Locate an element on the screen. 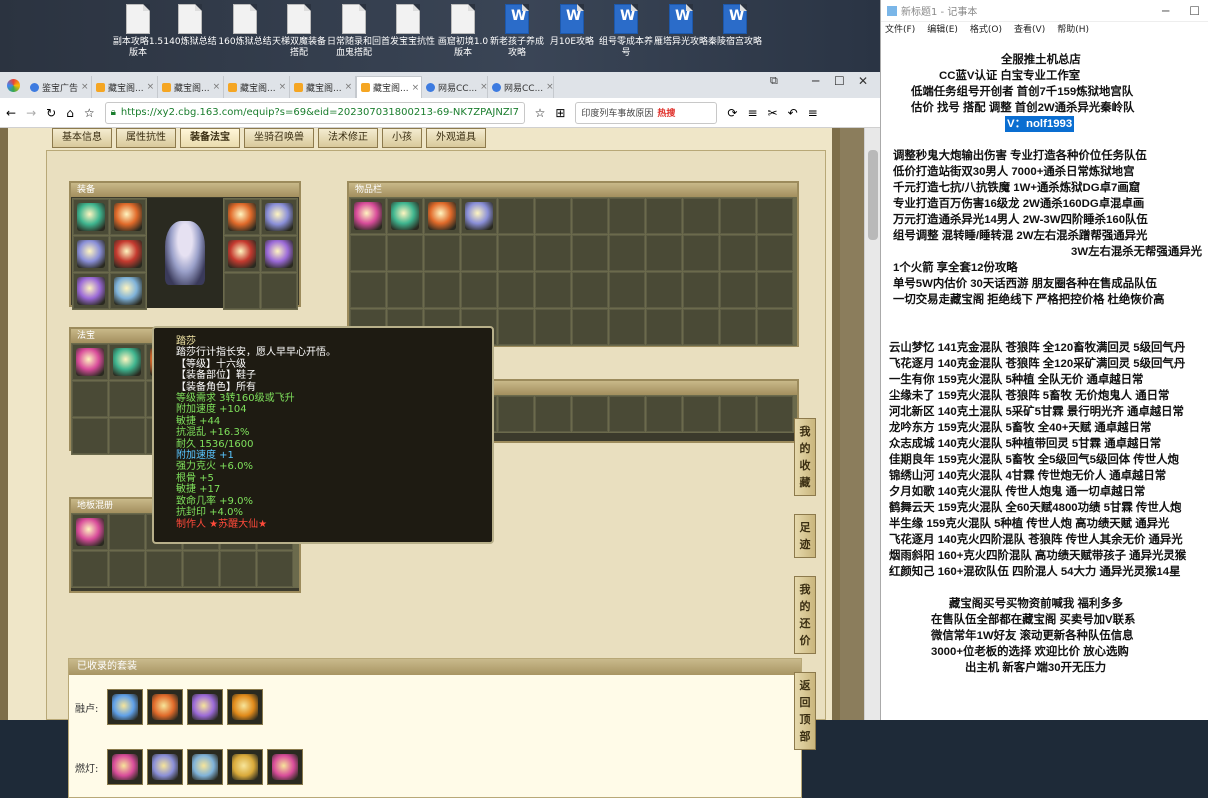 The width and height of the screenshot is (1208, 798). desktop-icon: 160炼狱总结 is located at coordinates (245, 26).